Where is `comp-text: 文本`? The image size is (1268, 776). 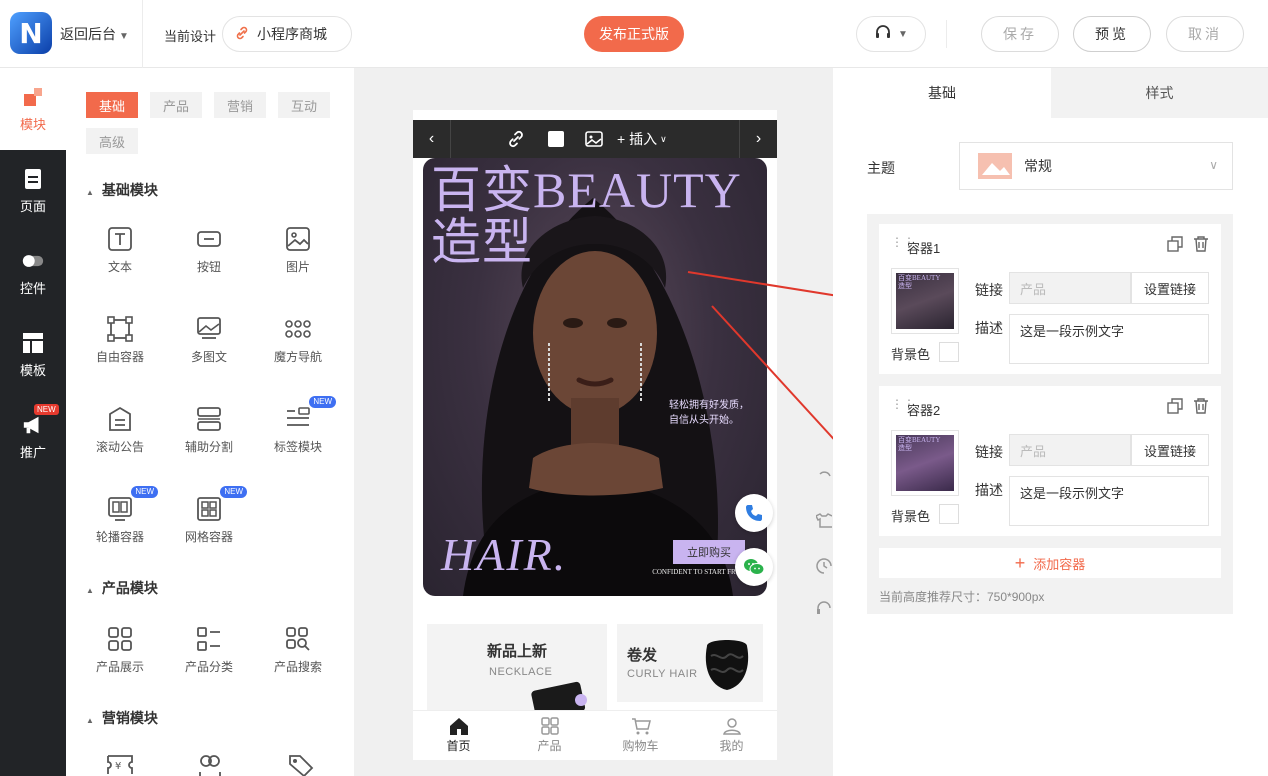 comp-text: 文本 is located at coordinates (120, 253).